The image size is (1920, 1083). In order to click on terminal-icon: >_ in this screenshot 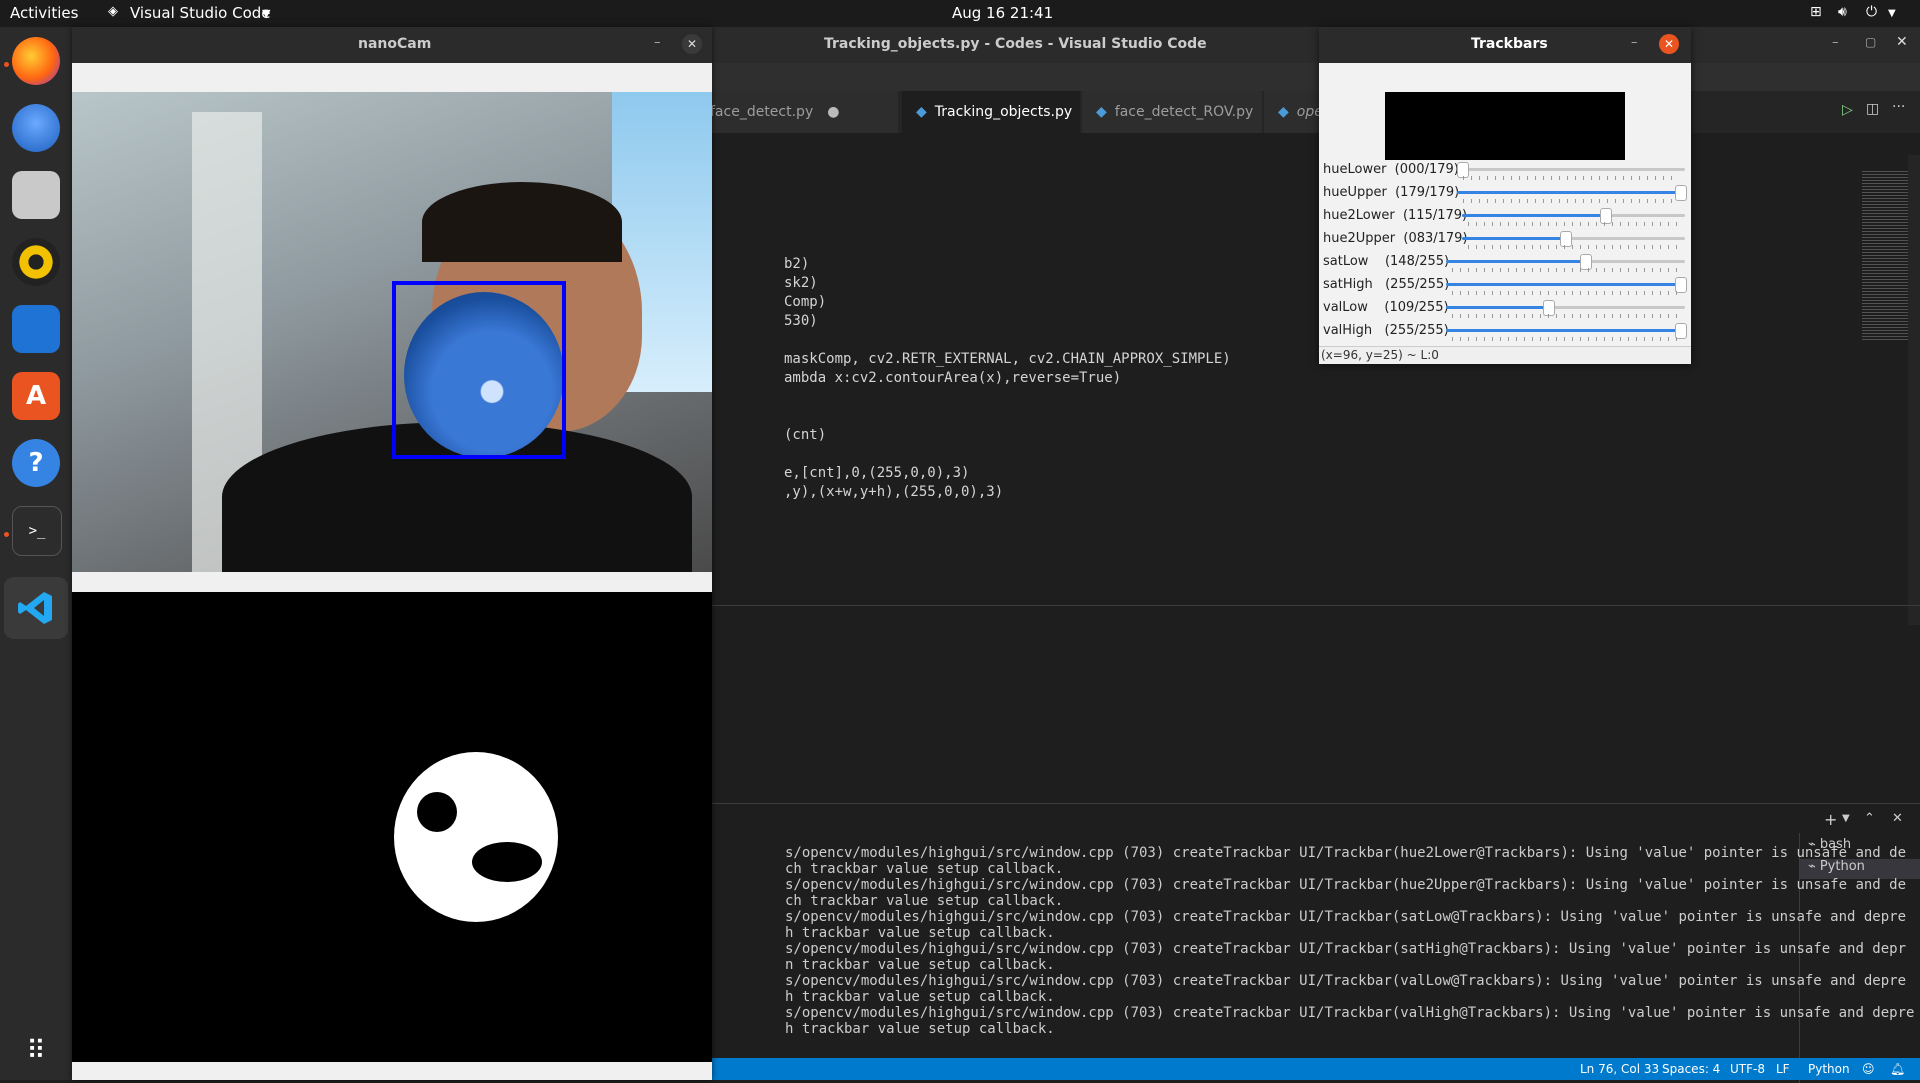, I will do `click(37, 531)`.